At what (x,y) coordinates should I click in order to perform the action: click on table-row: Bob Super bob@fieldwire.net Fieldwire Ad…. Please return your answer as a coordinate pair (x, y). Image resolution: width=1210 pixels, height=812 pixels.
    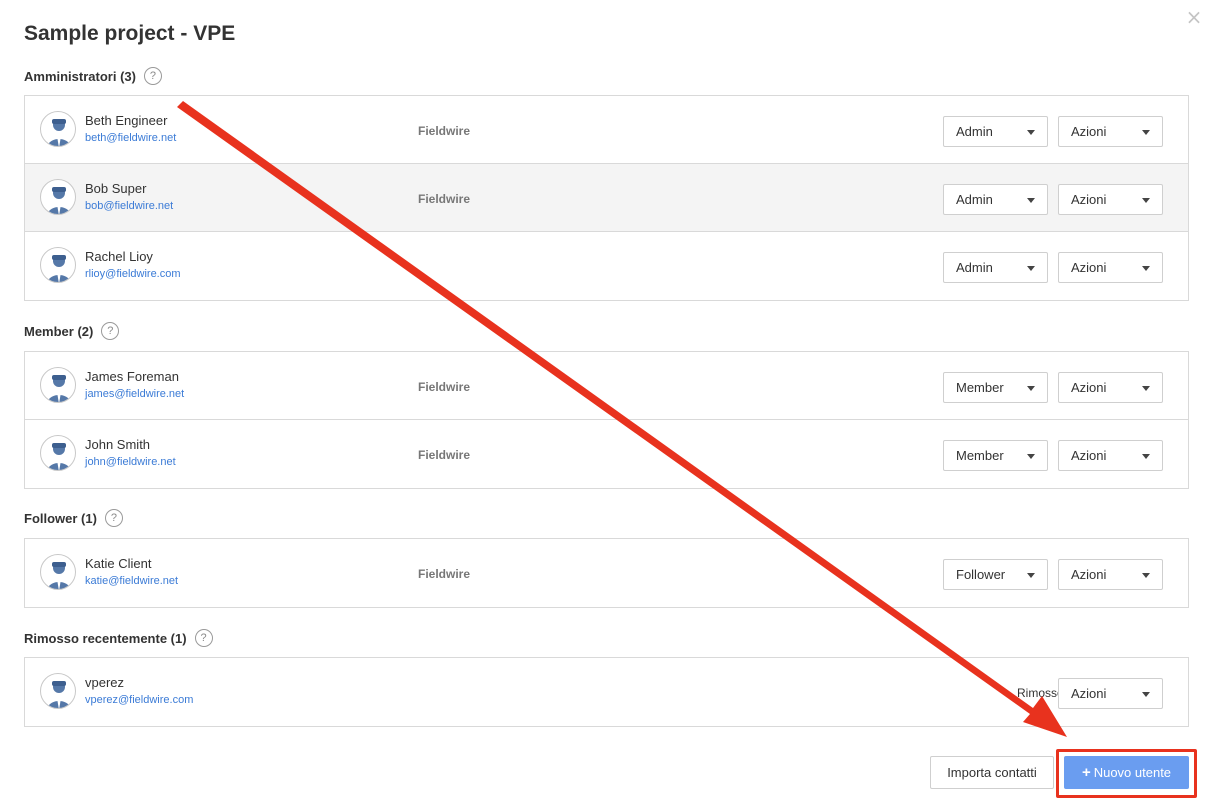
    Looking at the image, I should click on (606, 198).